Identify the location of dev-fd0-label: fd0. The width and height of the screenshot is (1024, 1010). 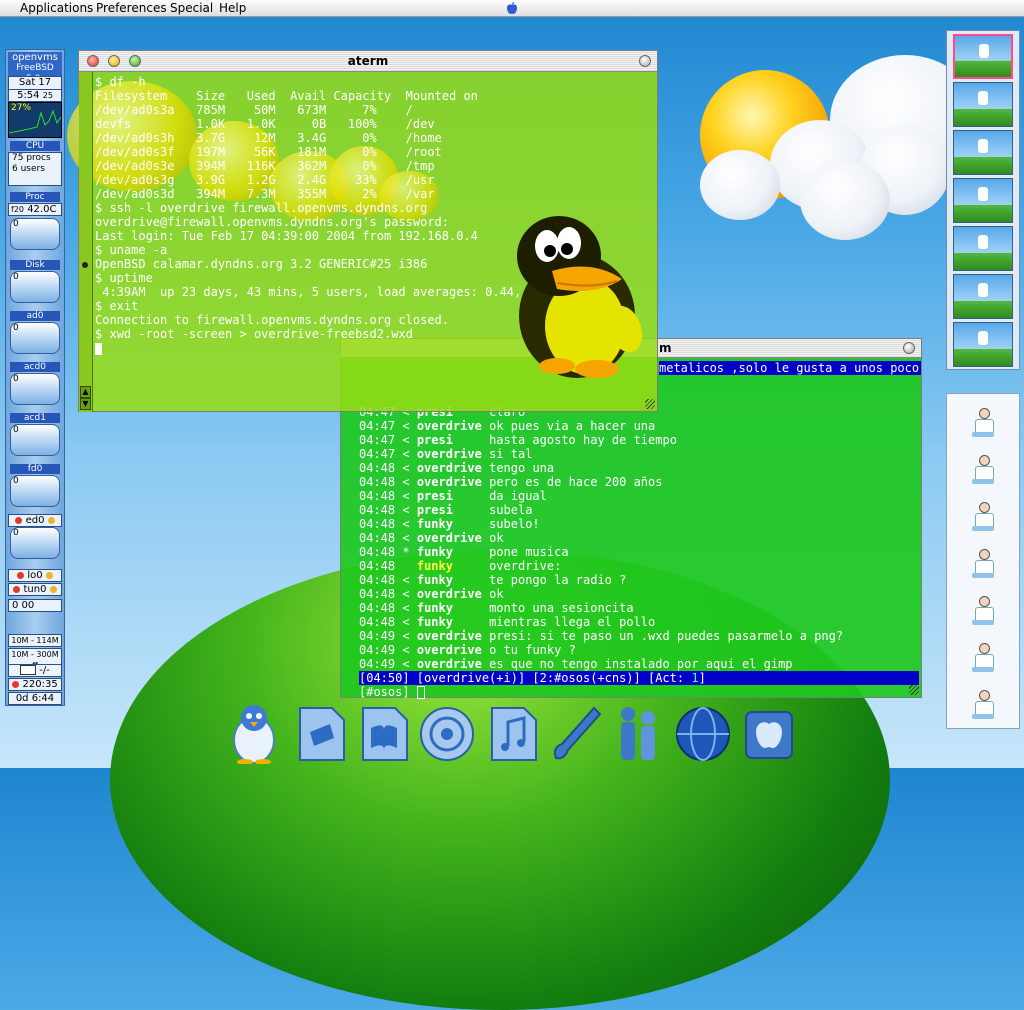
(35, 469).